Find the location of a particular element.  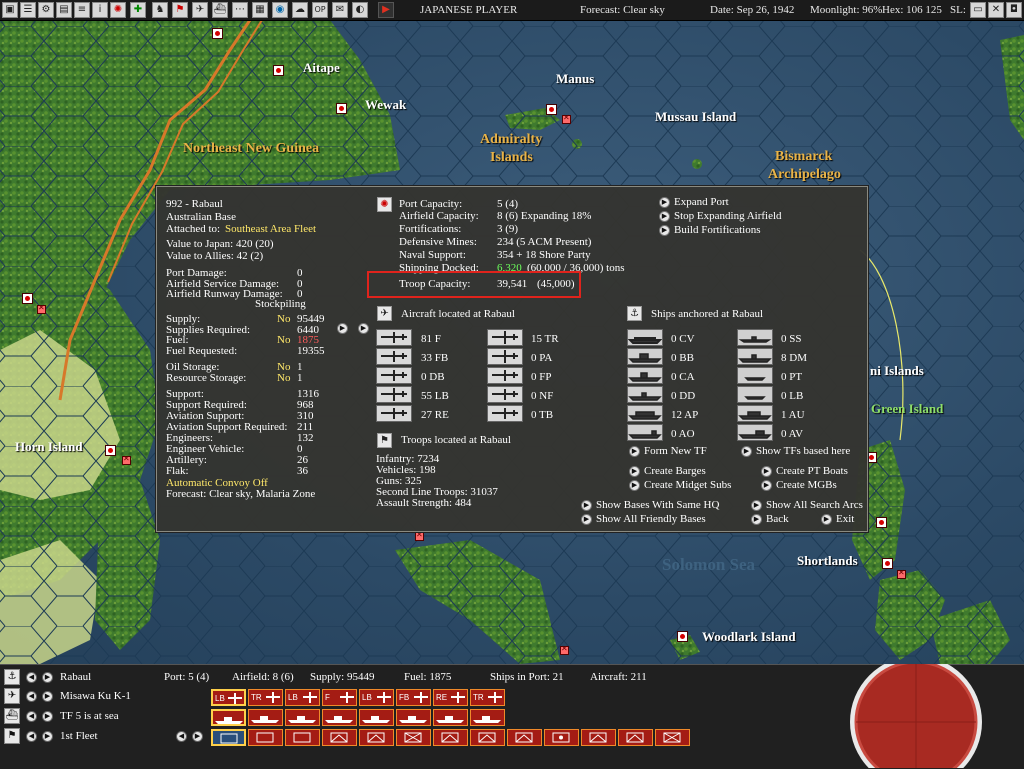

op-icon: OP is located at coordinates (320, 10).